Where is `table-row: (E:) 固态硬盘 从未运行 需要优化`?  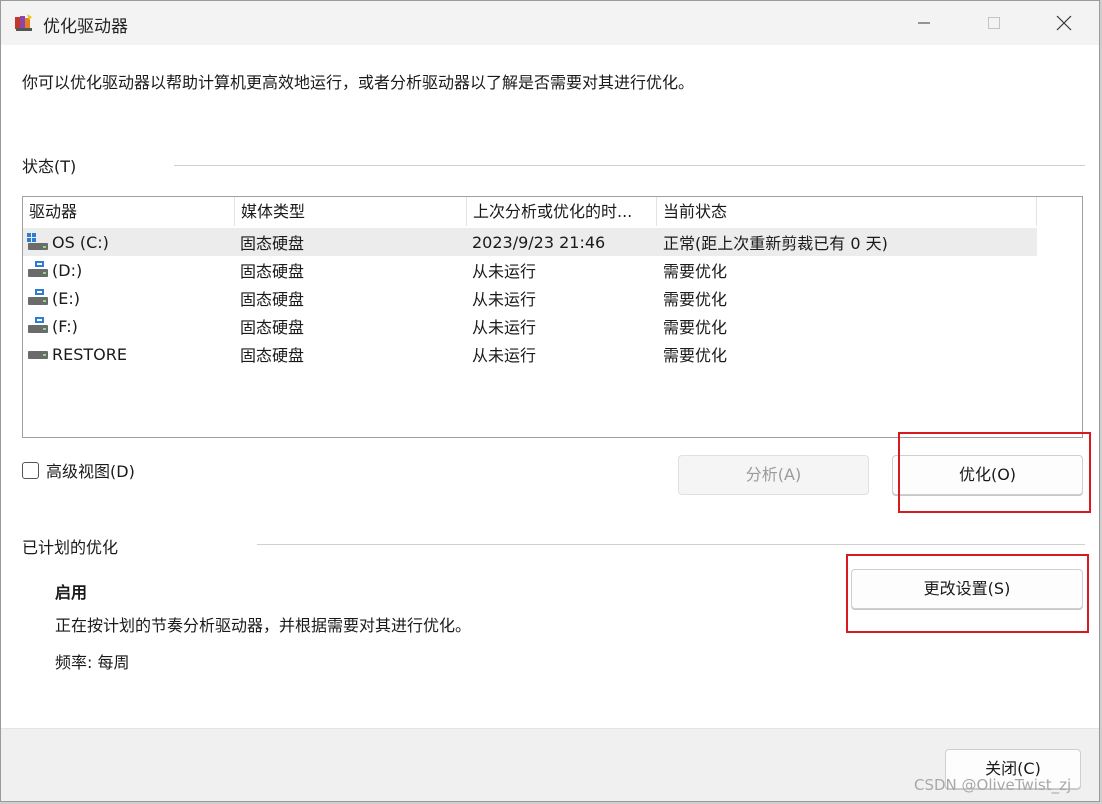
table-row: (E:) 固态硬盘 从未运行 需要优化 is located at coordinates (530, 298).